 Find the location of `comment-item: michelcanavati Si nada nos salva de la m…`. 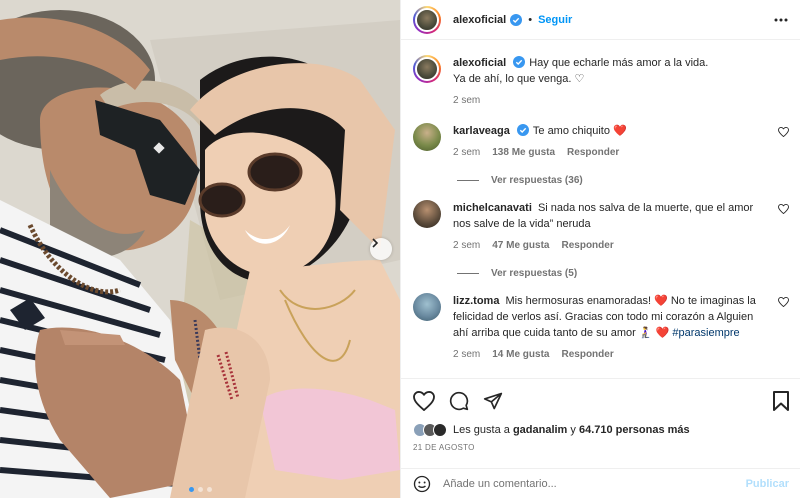

comment-item: michelcanavati Si nada nos salva de la m… is located at coordinates (601, 227).